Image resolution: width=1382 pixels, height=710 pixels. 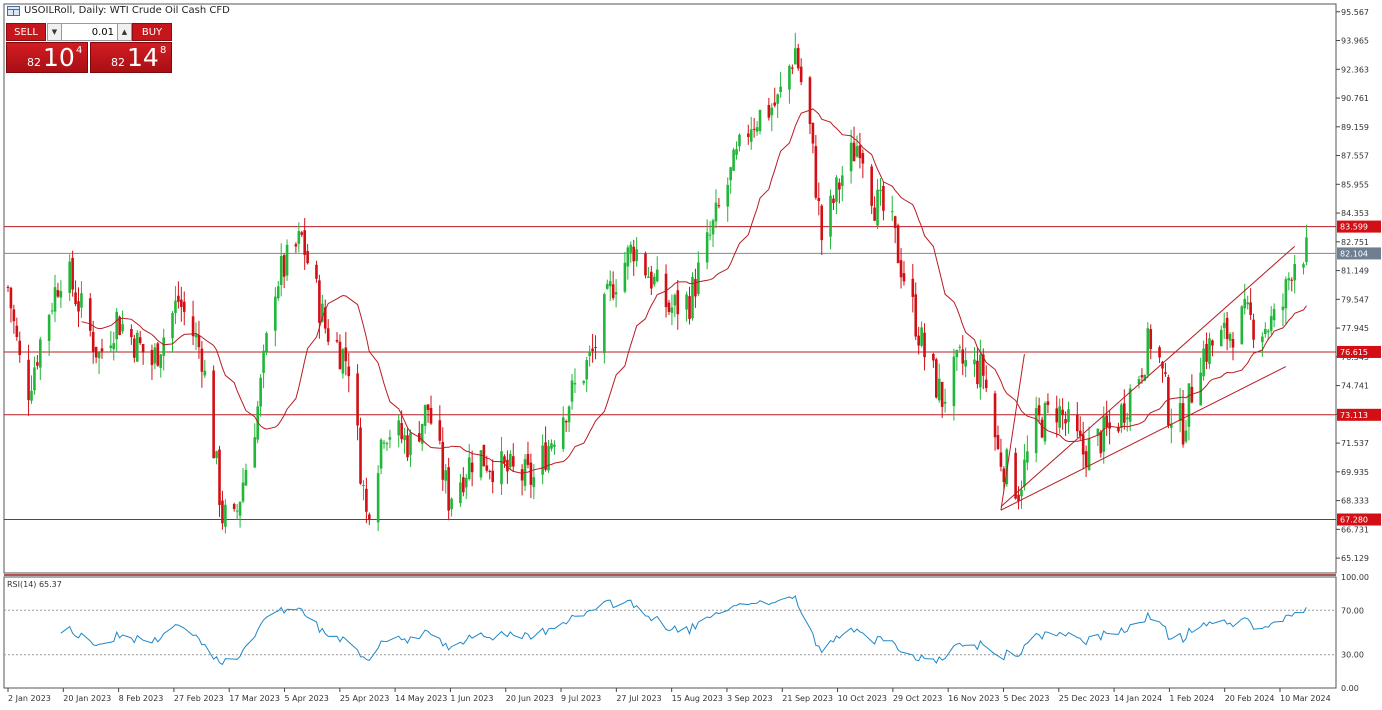 I want to click on level-price-label: 83.599, so click(x=1354, y=227).